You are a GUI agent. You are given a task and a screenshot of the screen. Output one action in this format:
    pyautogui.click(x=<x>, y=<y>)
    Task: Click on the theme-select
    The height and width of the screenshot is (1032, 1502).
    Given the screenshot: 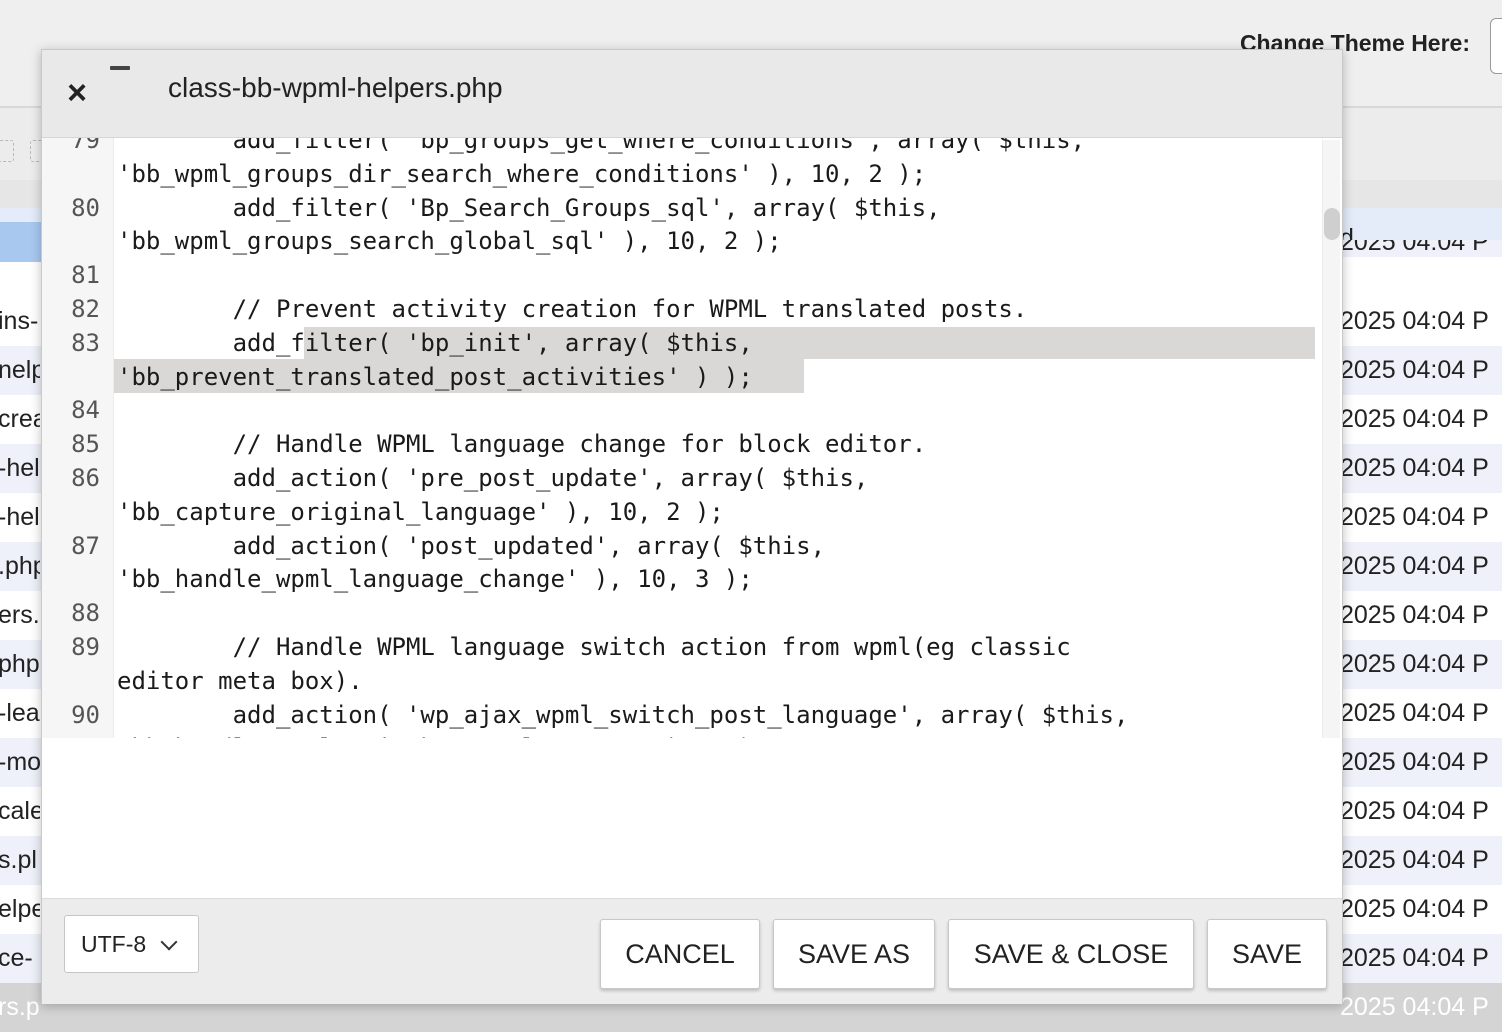 What is the action you would take?
    pyautogui.click(x=1496, y=46)
    